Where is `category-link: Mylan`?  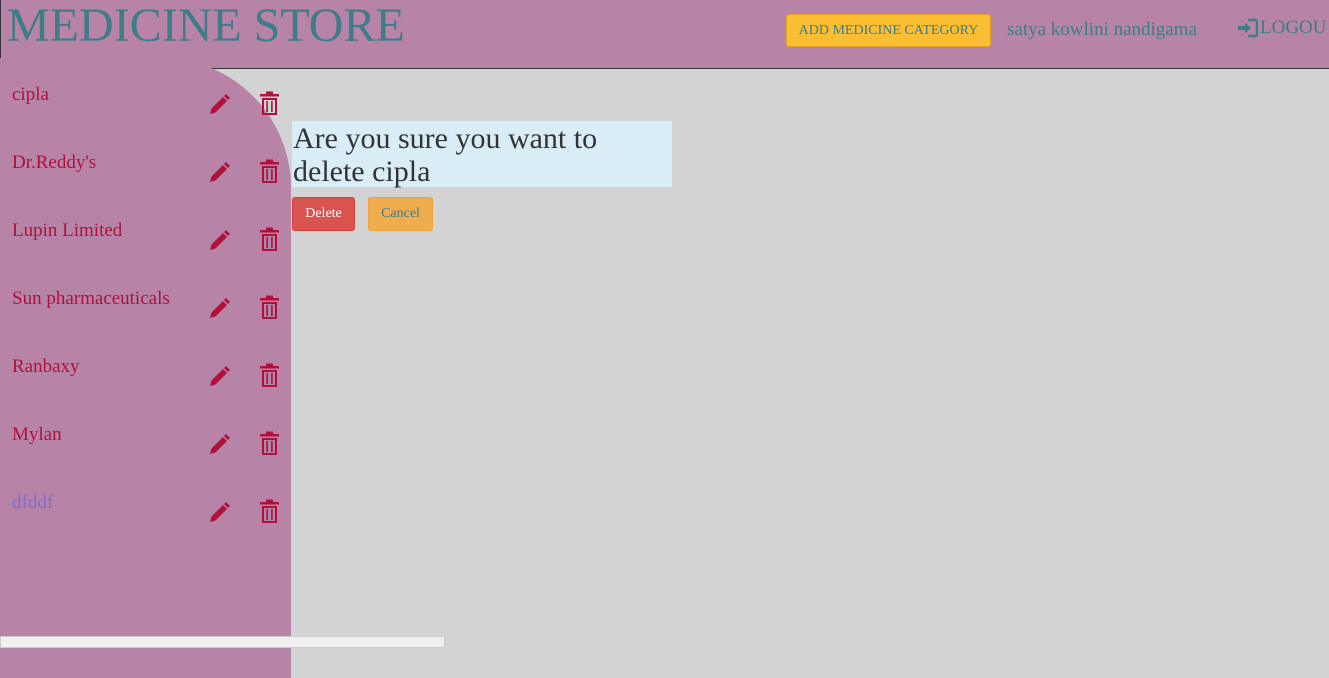 category-link: Mylan is located at coordinates (37, 435).